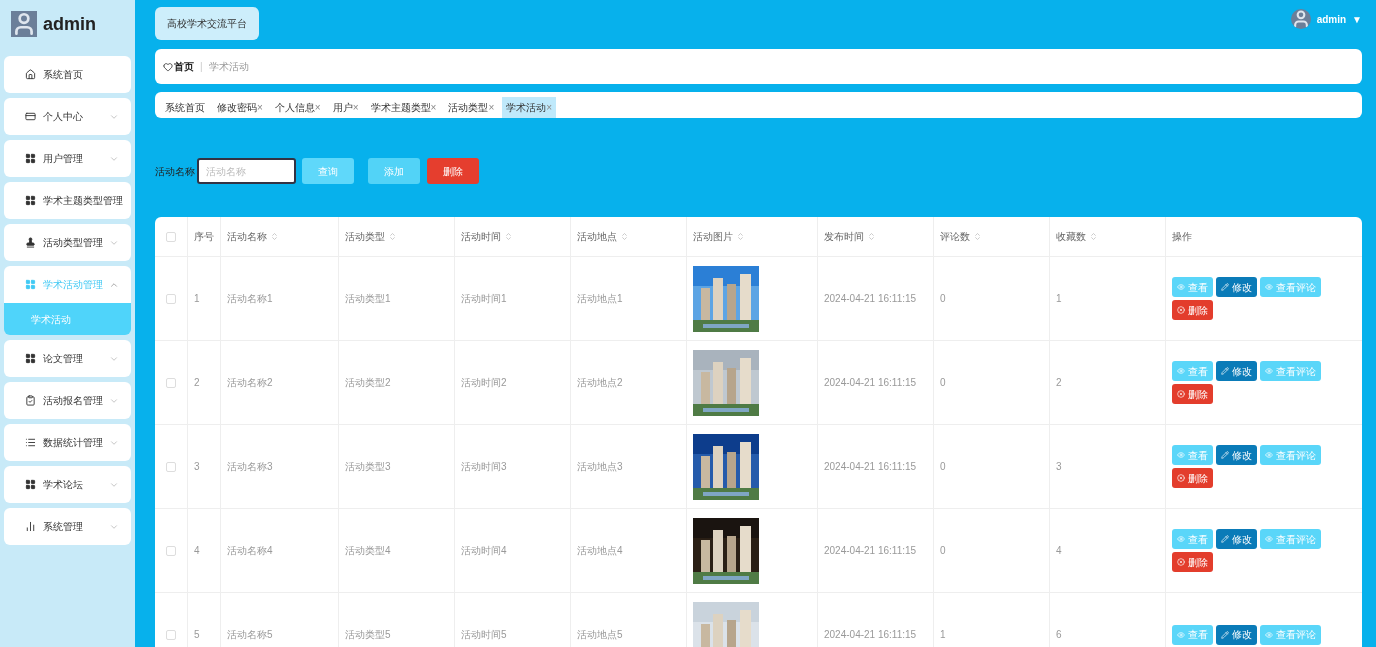  What do you see at coordinates (24, 24) in the screenshot?
I see `avatar` at bounding box center [24, 24].